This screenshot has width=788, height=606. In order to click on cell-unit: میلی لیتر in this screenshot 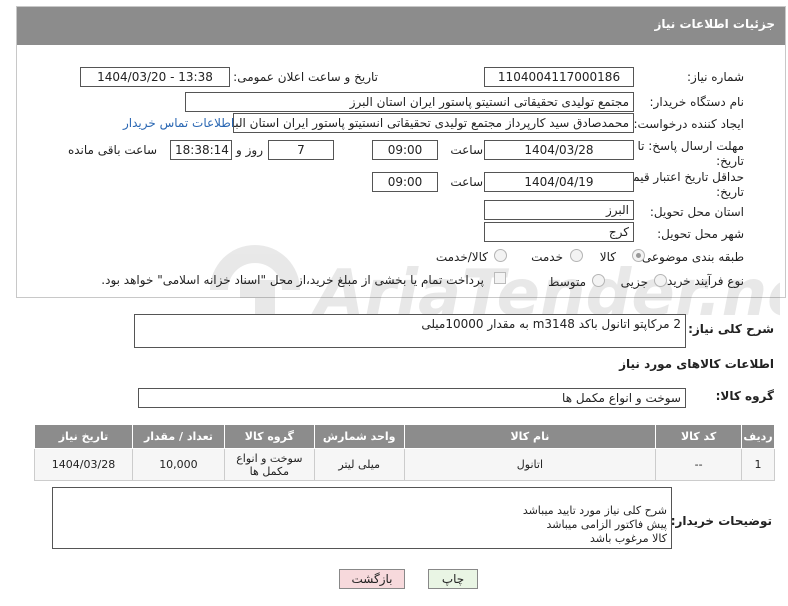, I will do `click(359, 464)`.